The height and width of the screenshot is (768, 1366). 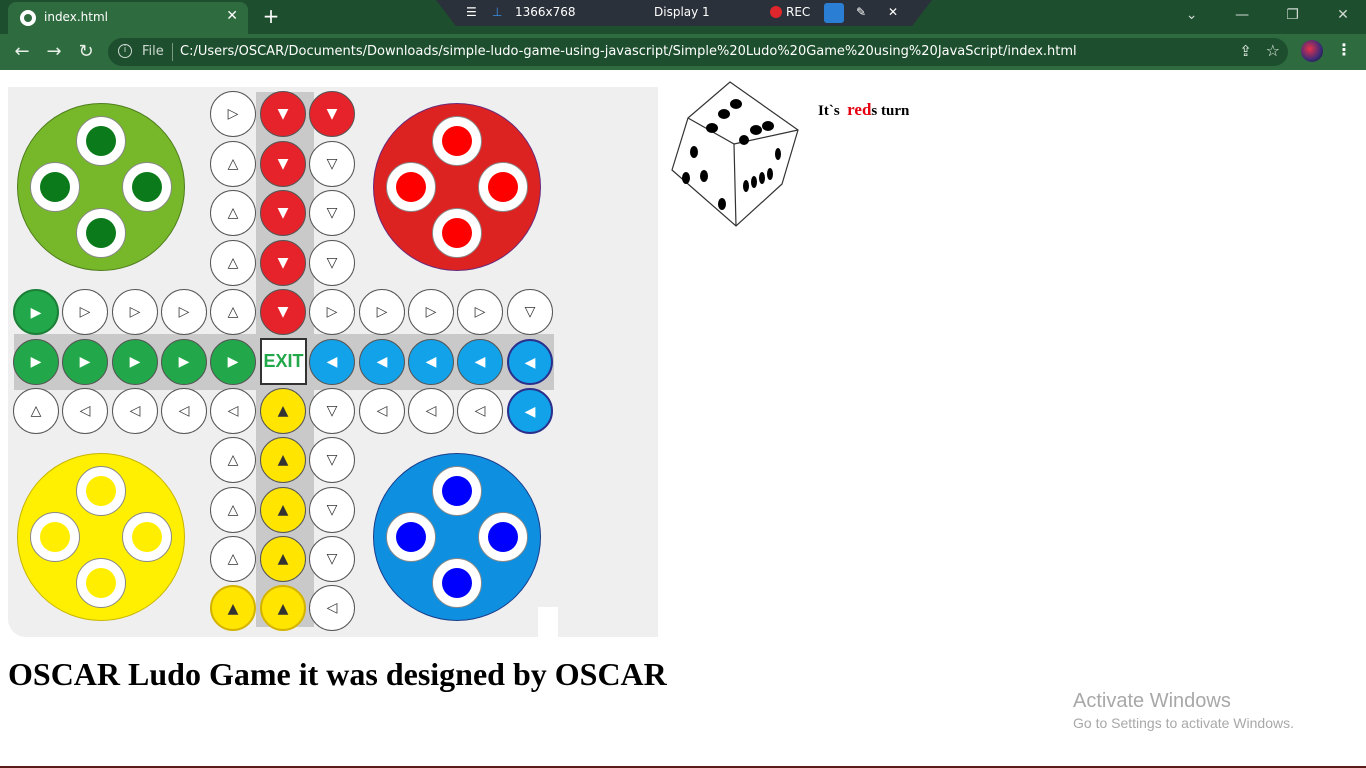 I want to click on globe-icon, so click(x=28, y=18).